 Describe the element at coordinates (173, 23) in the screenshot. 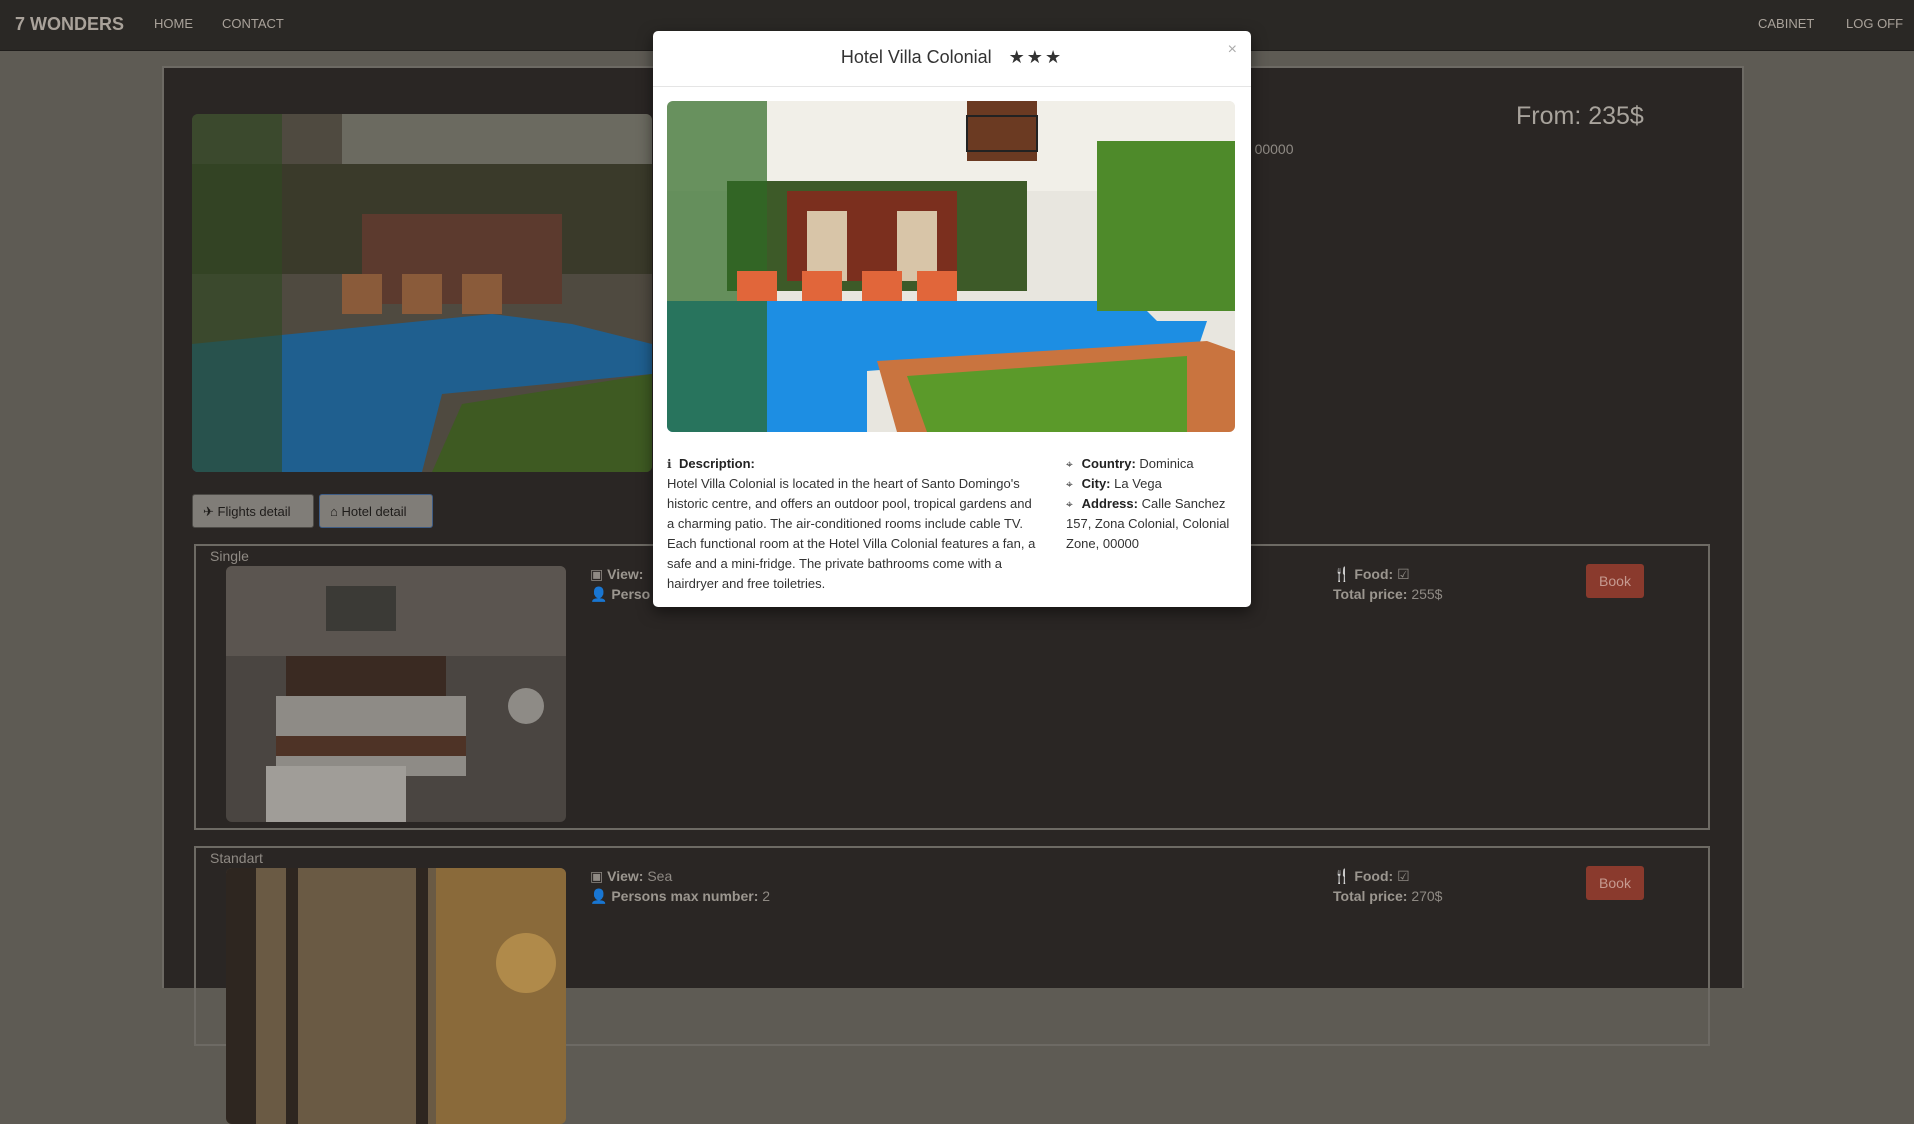

I see `nav-home: HOME` at that location.